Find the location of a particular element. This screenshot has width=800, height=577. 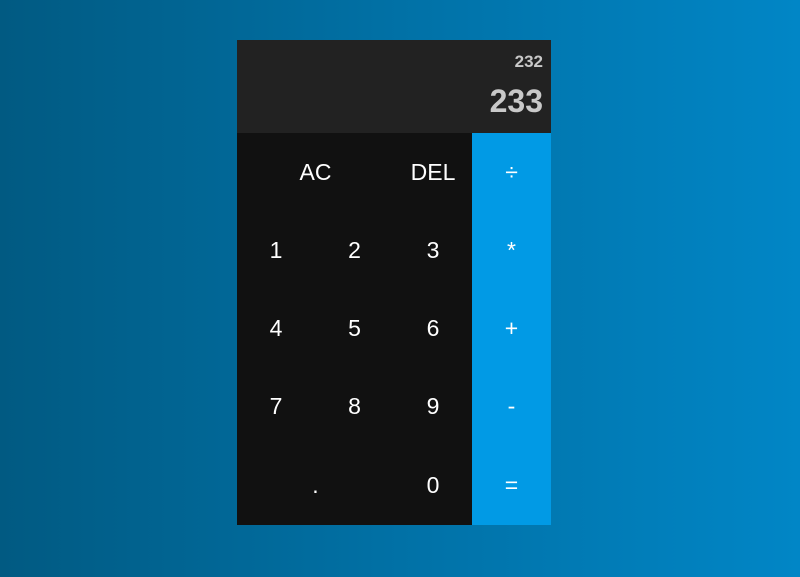

multiply-button: * is located at coordinates (511, 250).